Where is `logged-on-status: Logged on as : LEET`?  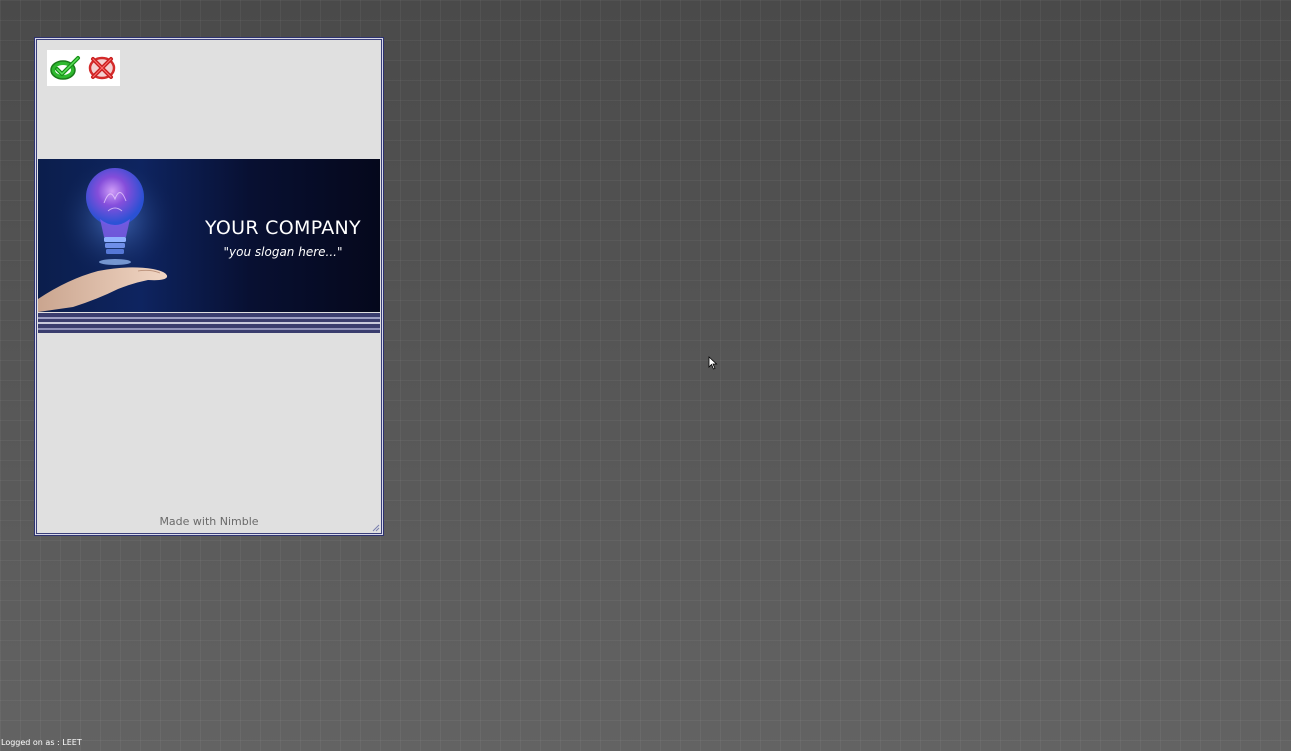 logged-on-status: Logged on as : LEET is located at coordinates (41, 742).